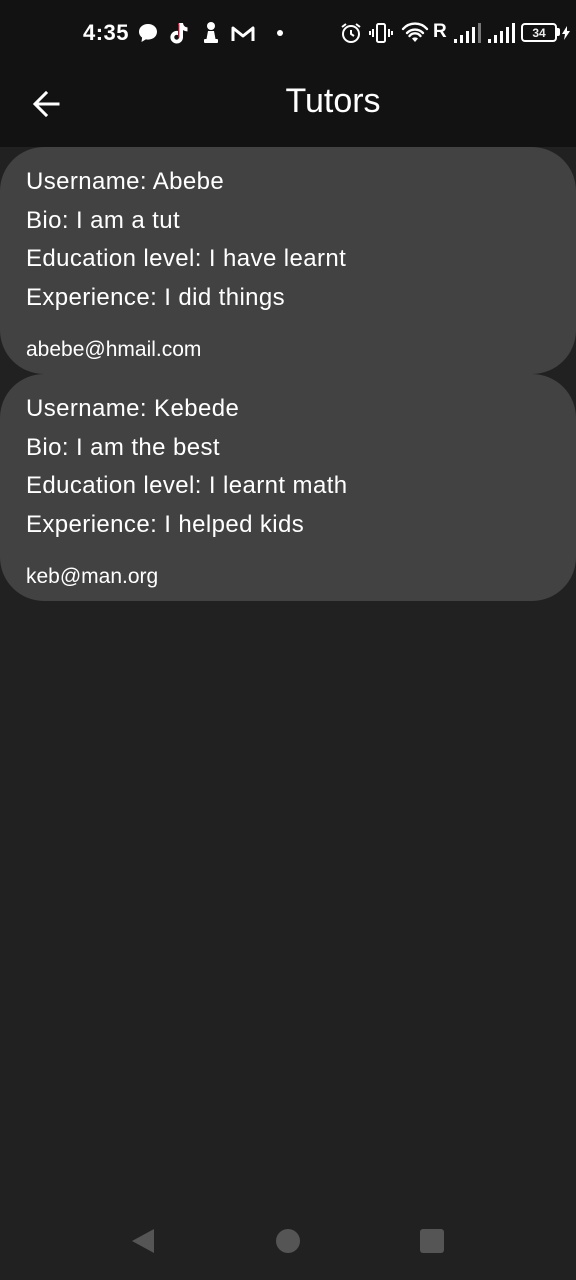 The width and height of the screenshot is (576, 1280). Describe the element at coordinates (148, 33) in the screenshot. I see `chat-bubble-icon` at that location.